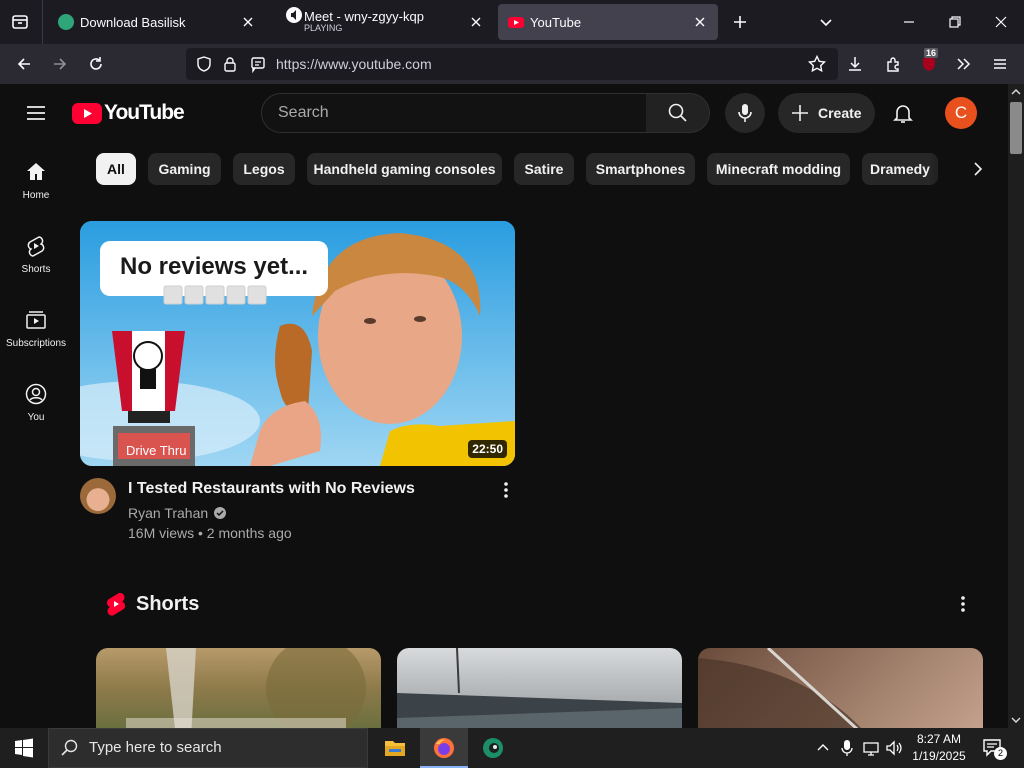 The width and height of the screenshot is (1024, 768). Describe the element at coordinates (116, 169) in the screenshot. I see `chip-all: All` at that location.